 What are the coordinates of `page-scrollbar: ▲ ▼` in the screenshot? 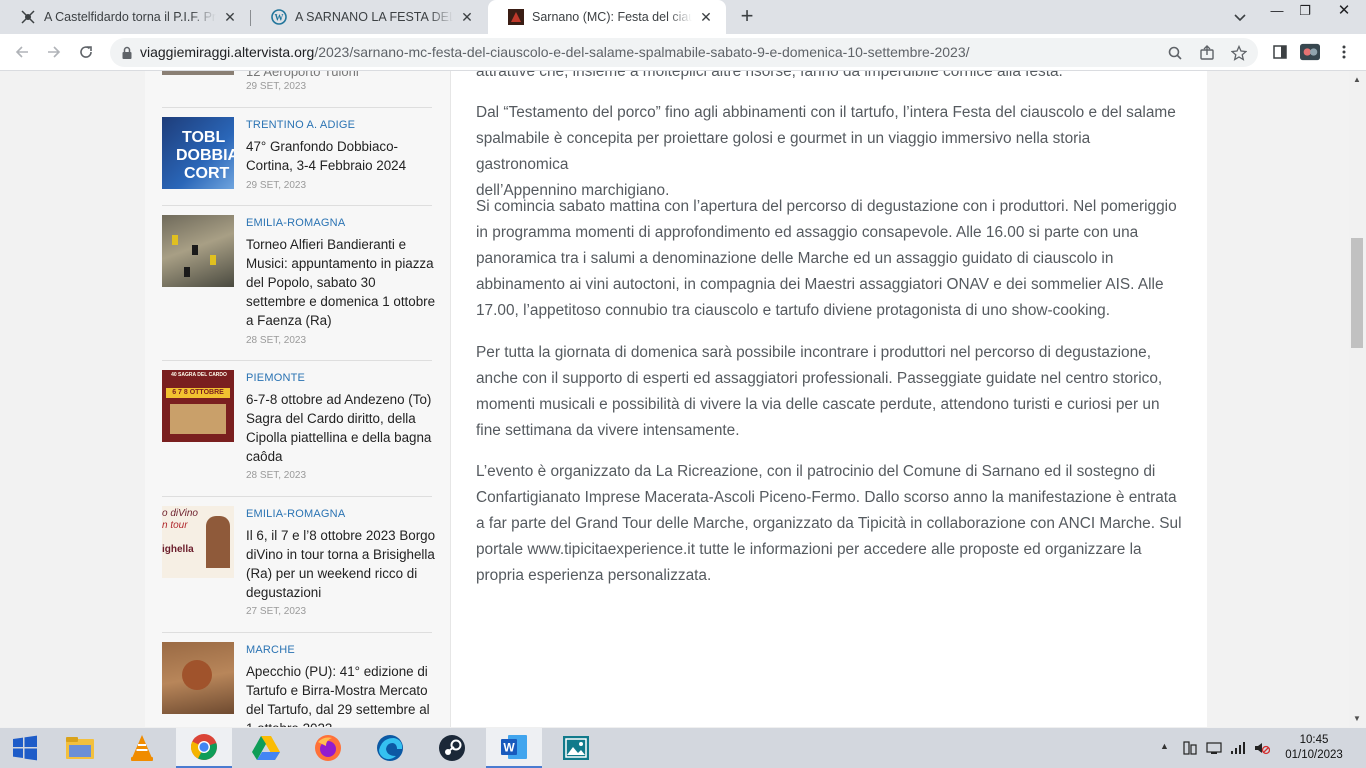 It's located at (1357, 399).